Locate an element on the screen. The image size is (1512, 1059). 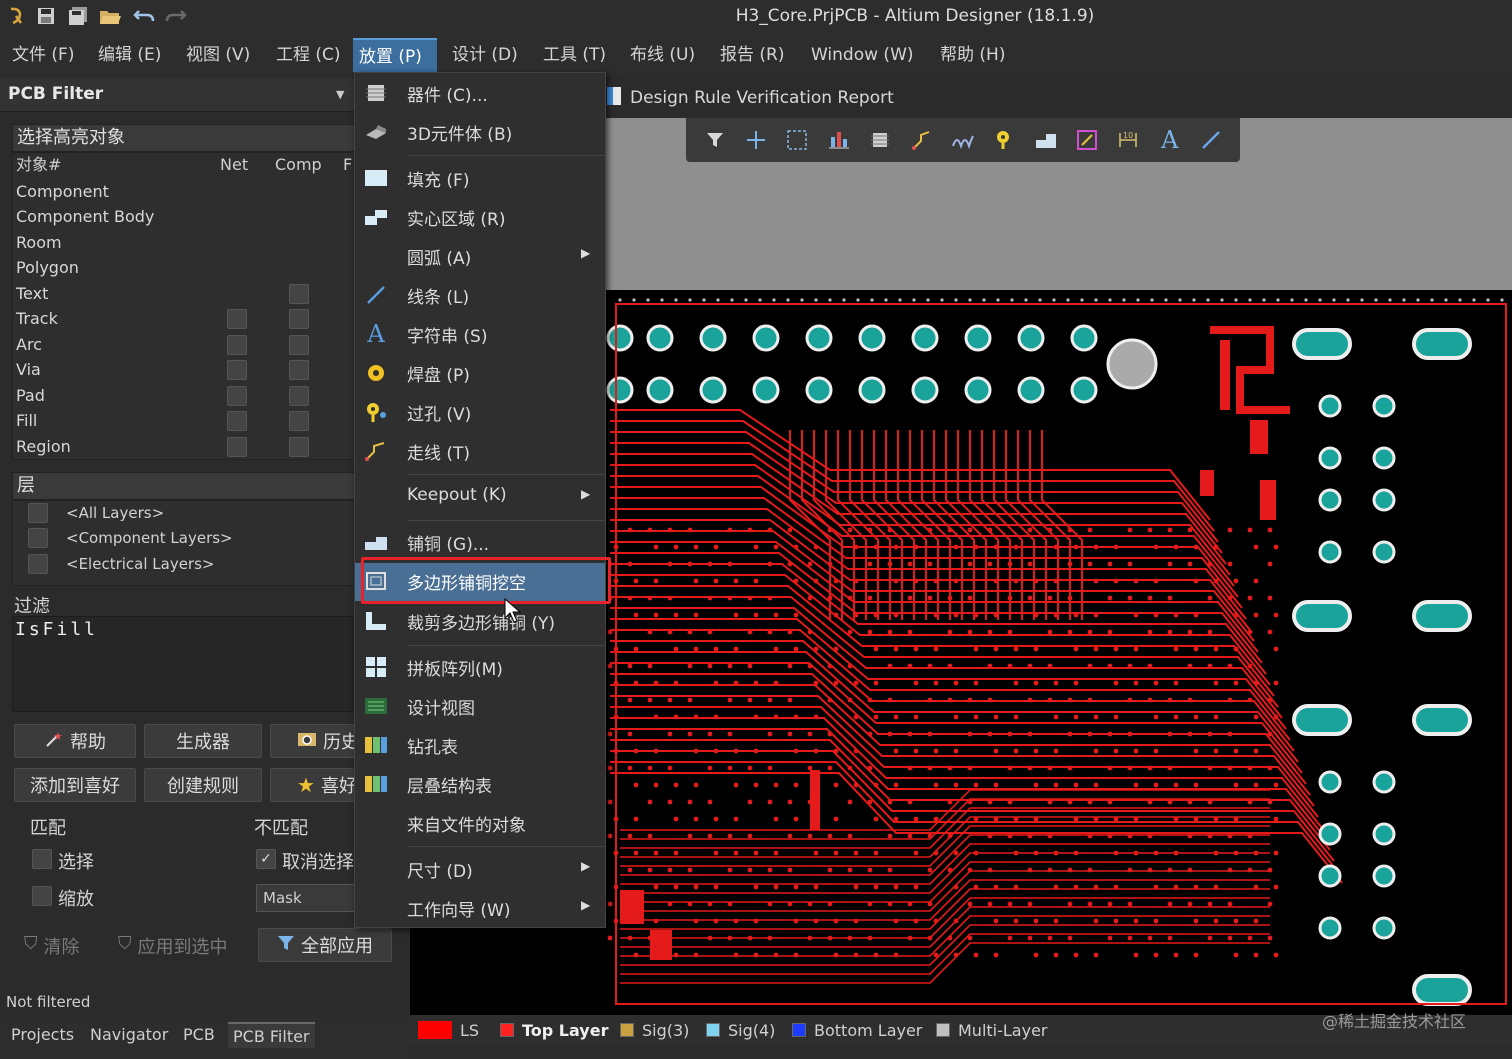
place-component-icon is located at coordinates (880, 140).